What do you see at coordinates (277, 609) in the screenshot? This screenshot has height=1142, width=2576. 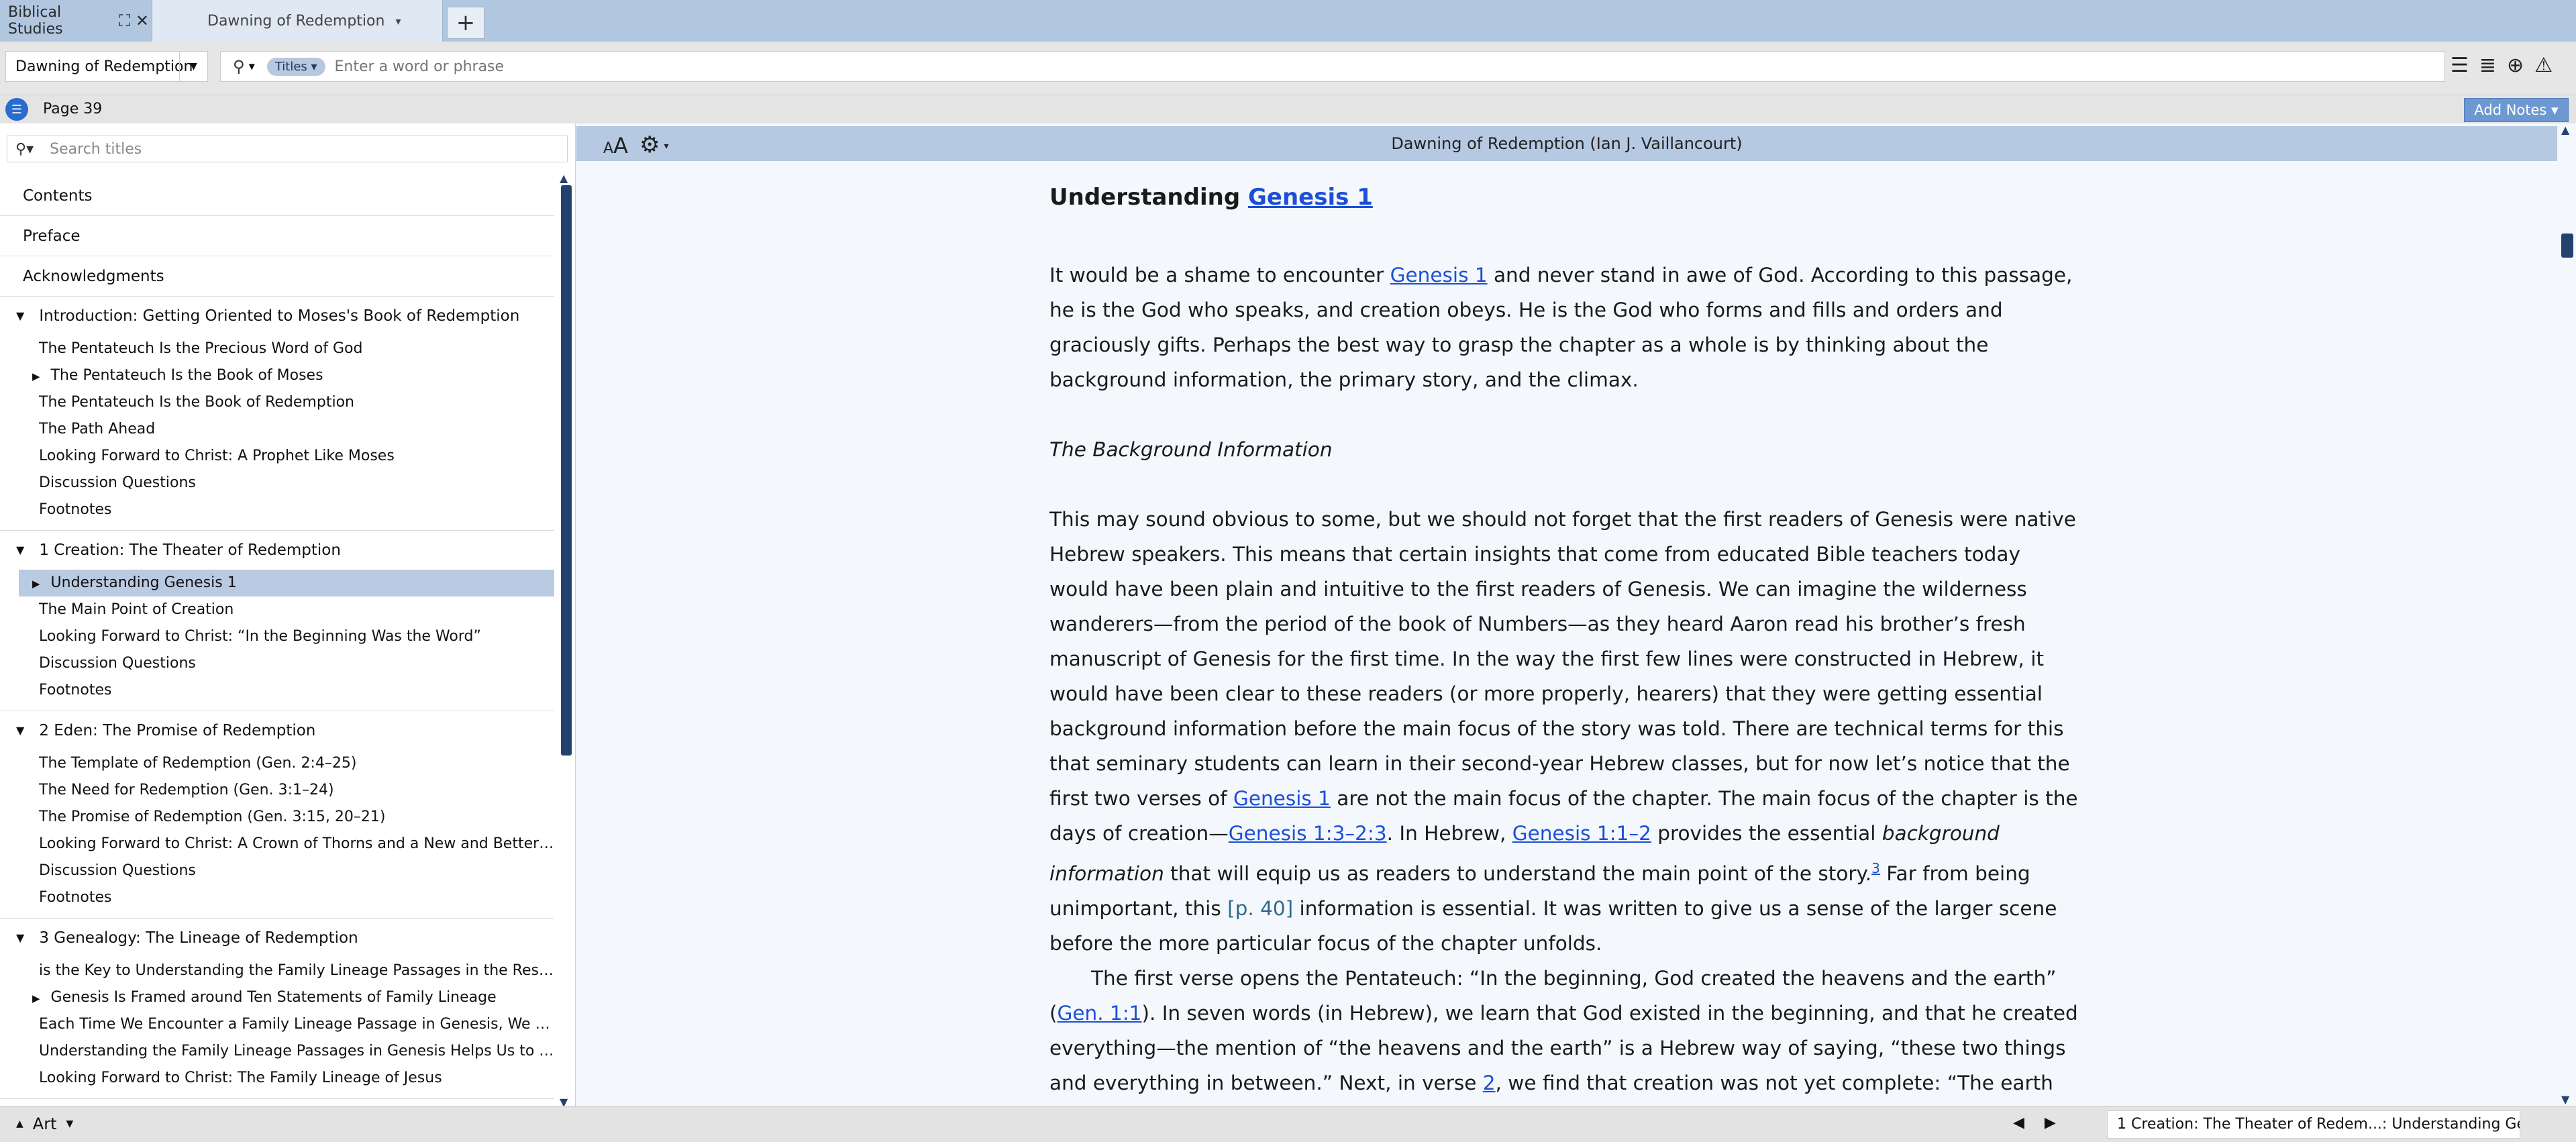 I see `toc-item: The Main Point of Creation` at bounding box center [277, 609].